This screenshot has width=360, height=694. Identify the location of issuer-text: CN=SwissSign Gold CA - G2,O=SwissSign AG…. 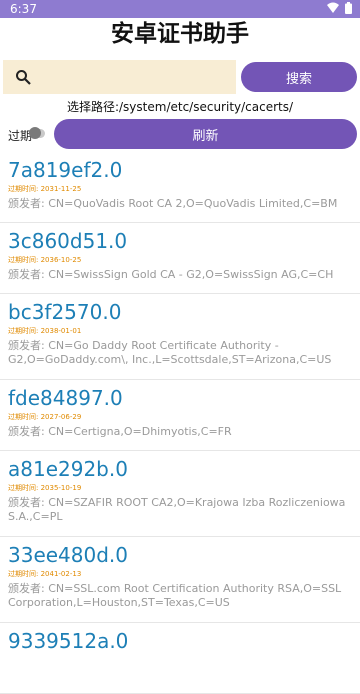
(191, 274).